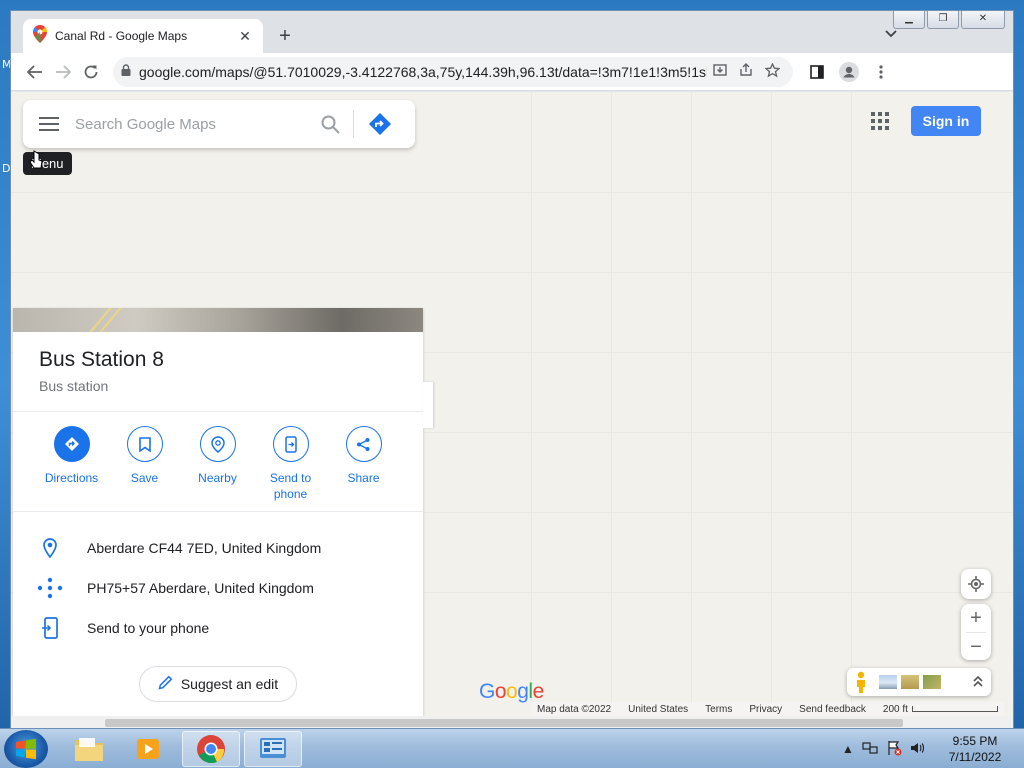  Describe the element at coordinates (976, 618) in the screenshot. I see `zoom-in-icon: +` at that location.